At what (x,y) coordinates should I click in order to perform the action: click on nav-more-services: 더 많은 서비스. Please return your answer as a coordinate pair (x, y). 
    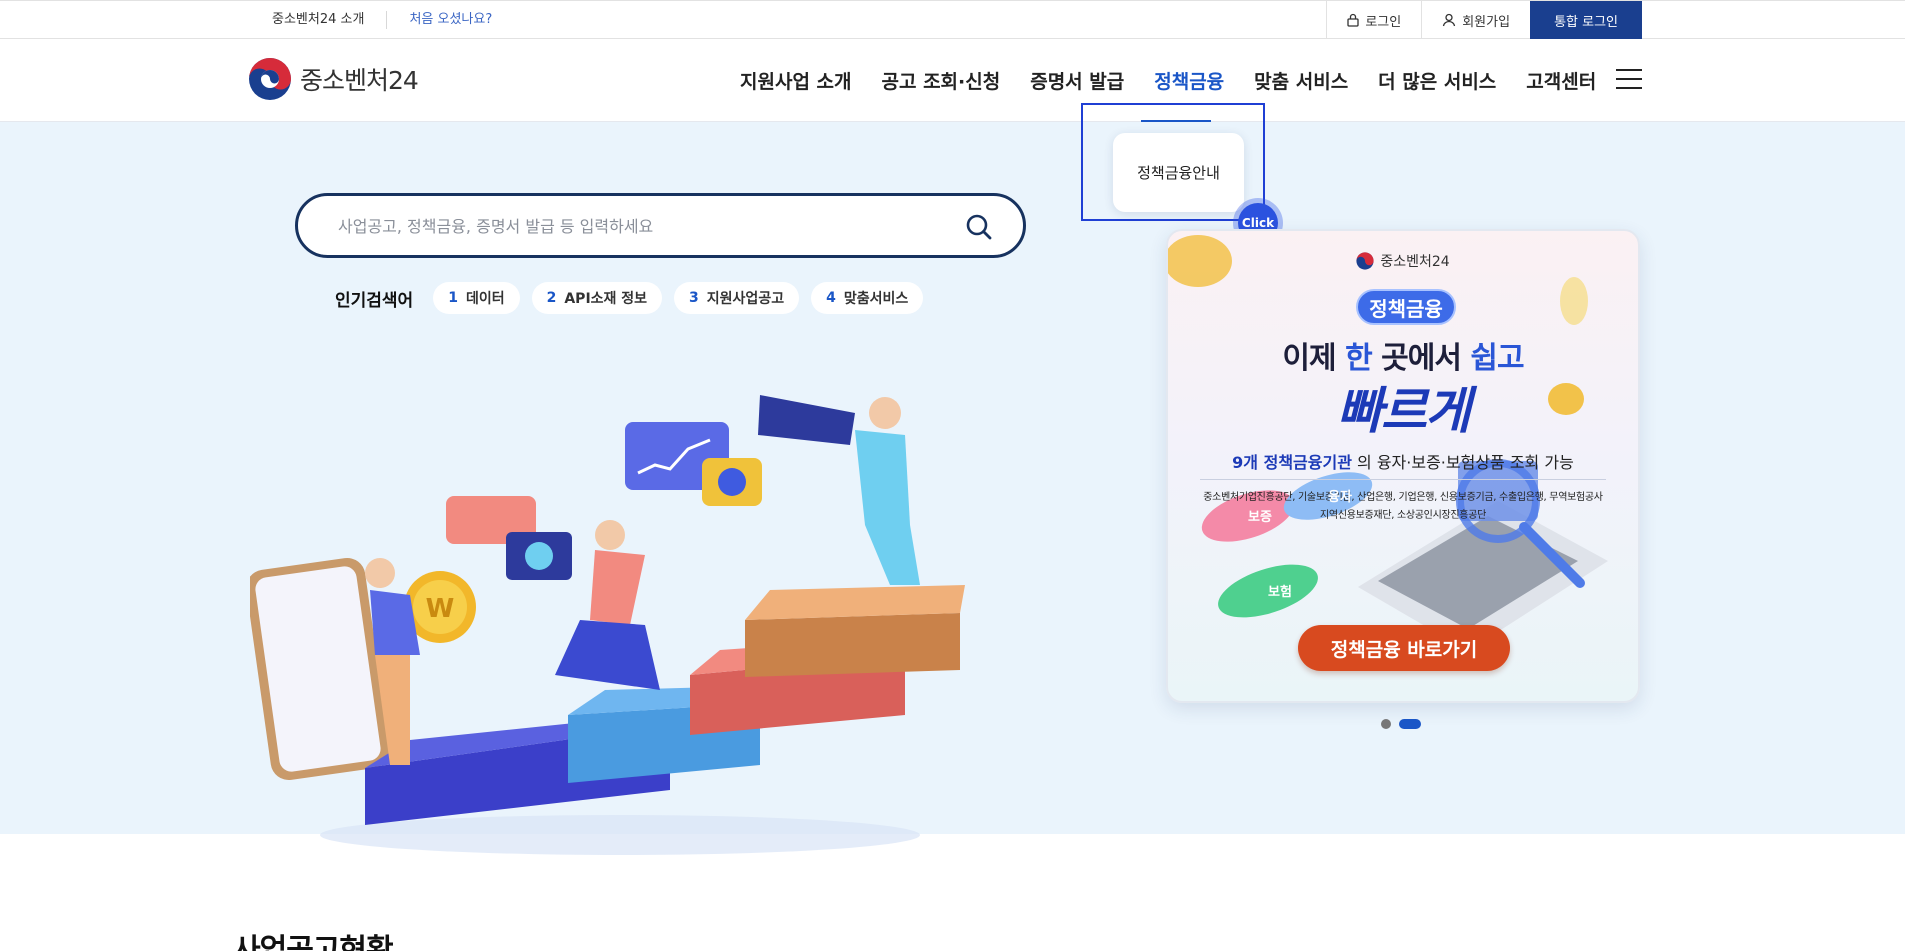
    Looking at the image, I should click on (1437, 80).